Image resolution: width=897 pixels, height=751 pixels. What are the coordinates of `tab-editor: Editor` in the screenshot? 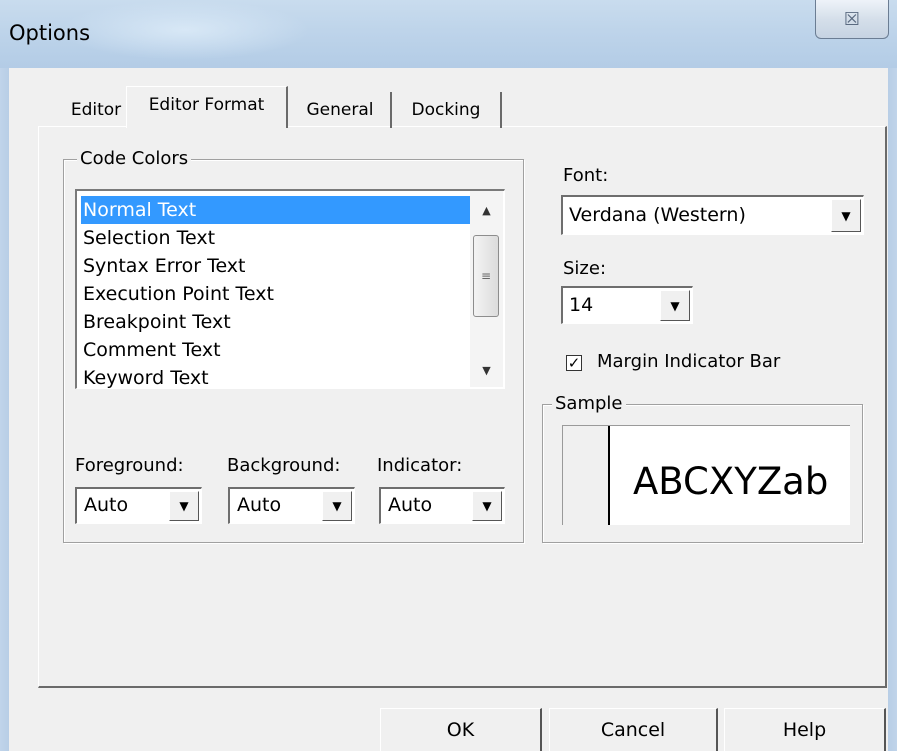 It's located at (96, 110).